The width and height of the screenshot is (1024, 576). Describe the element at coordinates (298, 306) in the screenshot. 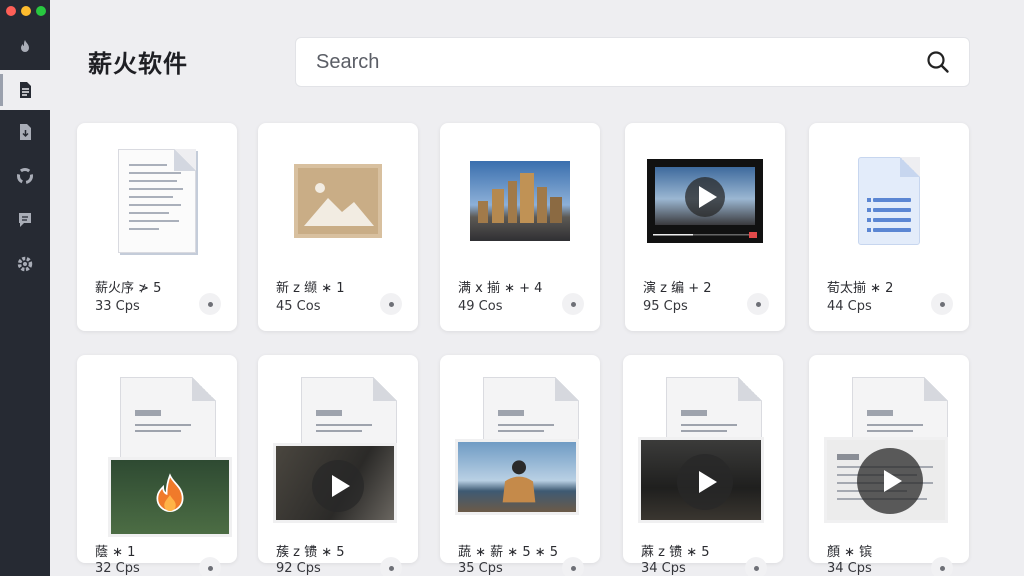

I see `file-meta: 45 Cos` at that location.